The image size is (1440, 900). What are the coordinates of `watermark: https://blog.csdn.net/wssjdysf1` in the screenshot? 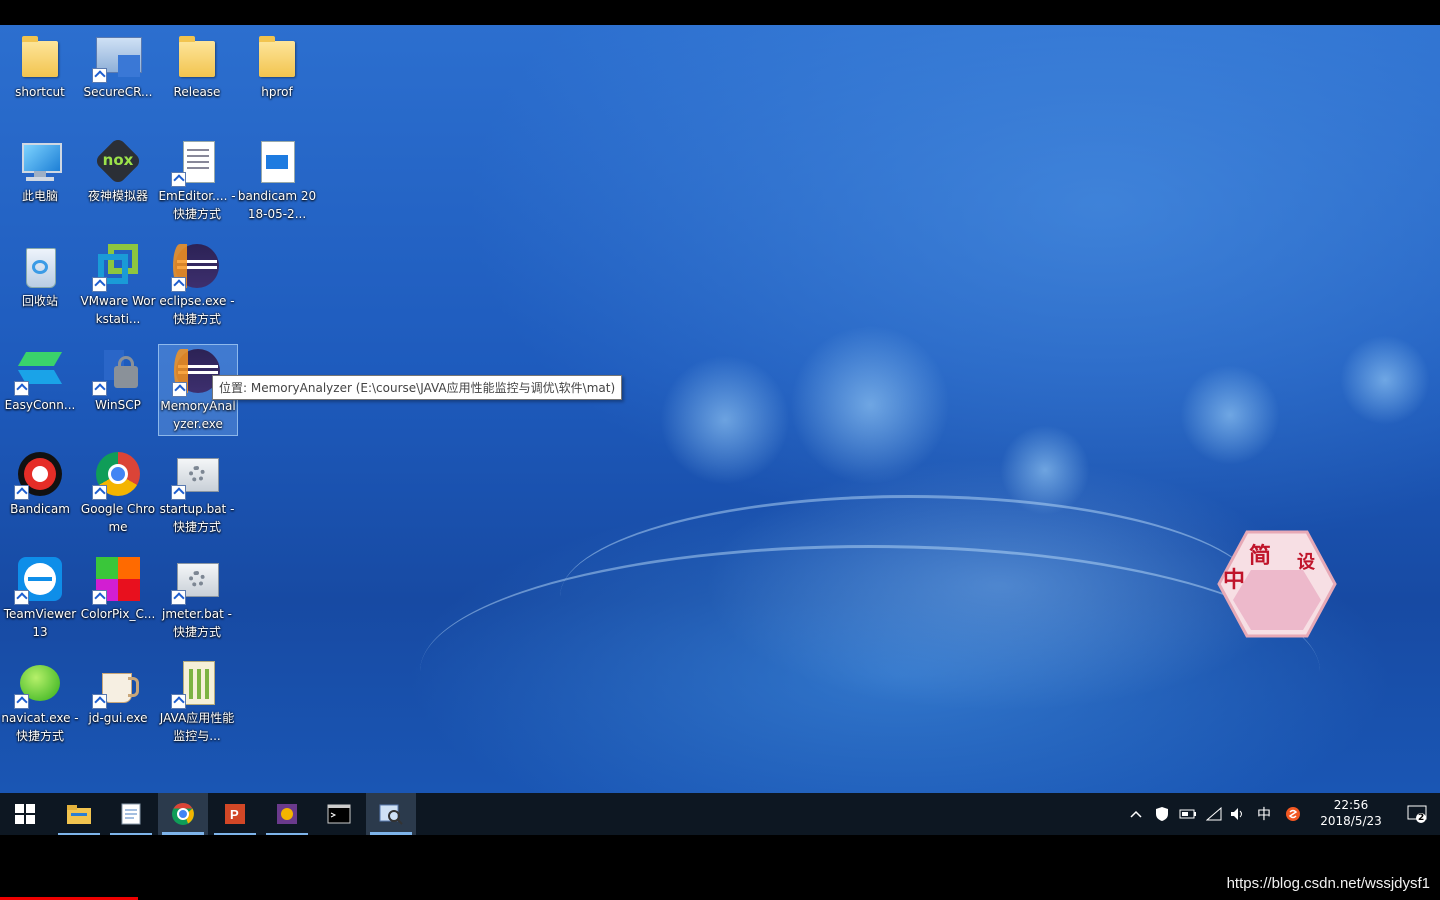 It's located at (1328, 883).